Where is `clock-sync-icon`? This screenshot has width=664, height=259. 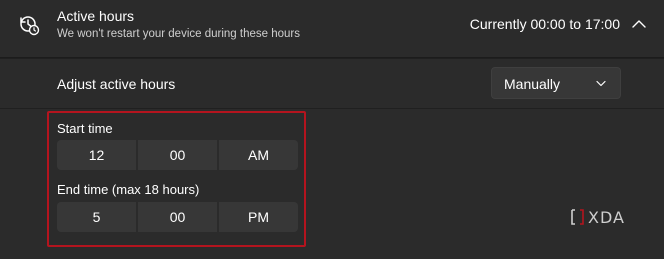
clock-sync-icon is located at coordinates (30, 26).